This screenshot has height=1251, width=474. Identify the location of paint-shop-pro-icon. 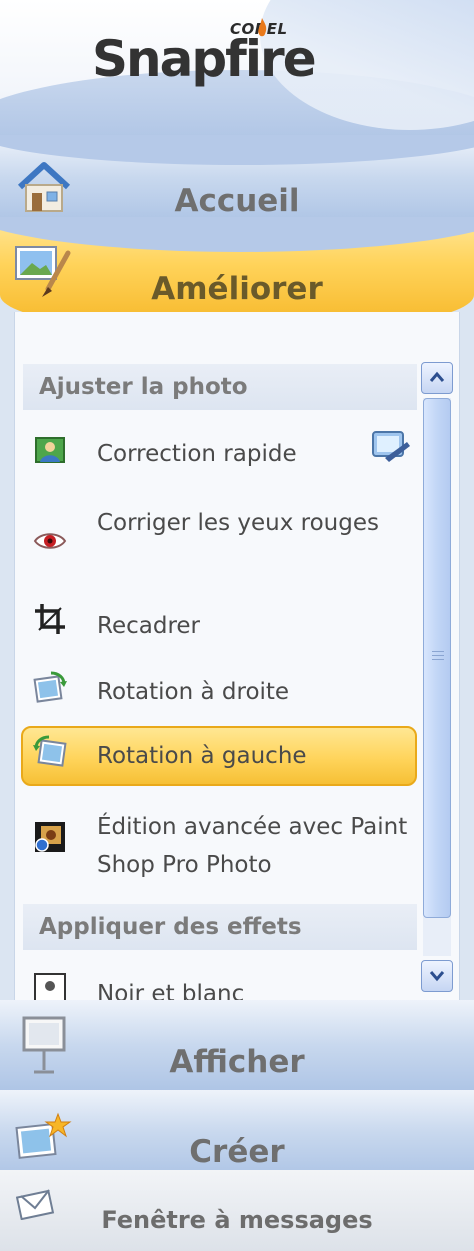
(50, 837).